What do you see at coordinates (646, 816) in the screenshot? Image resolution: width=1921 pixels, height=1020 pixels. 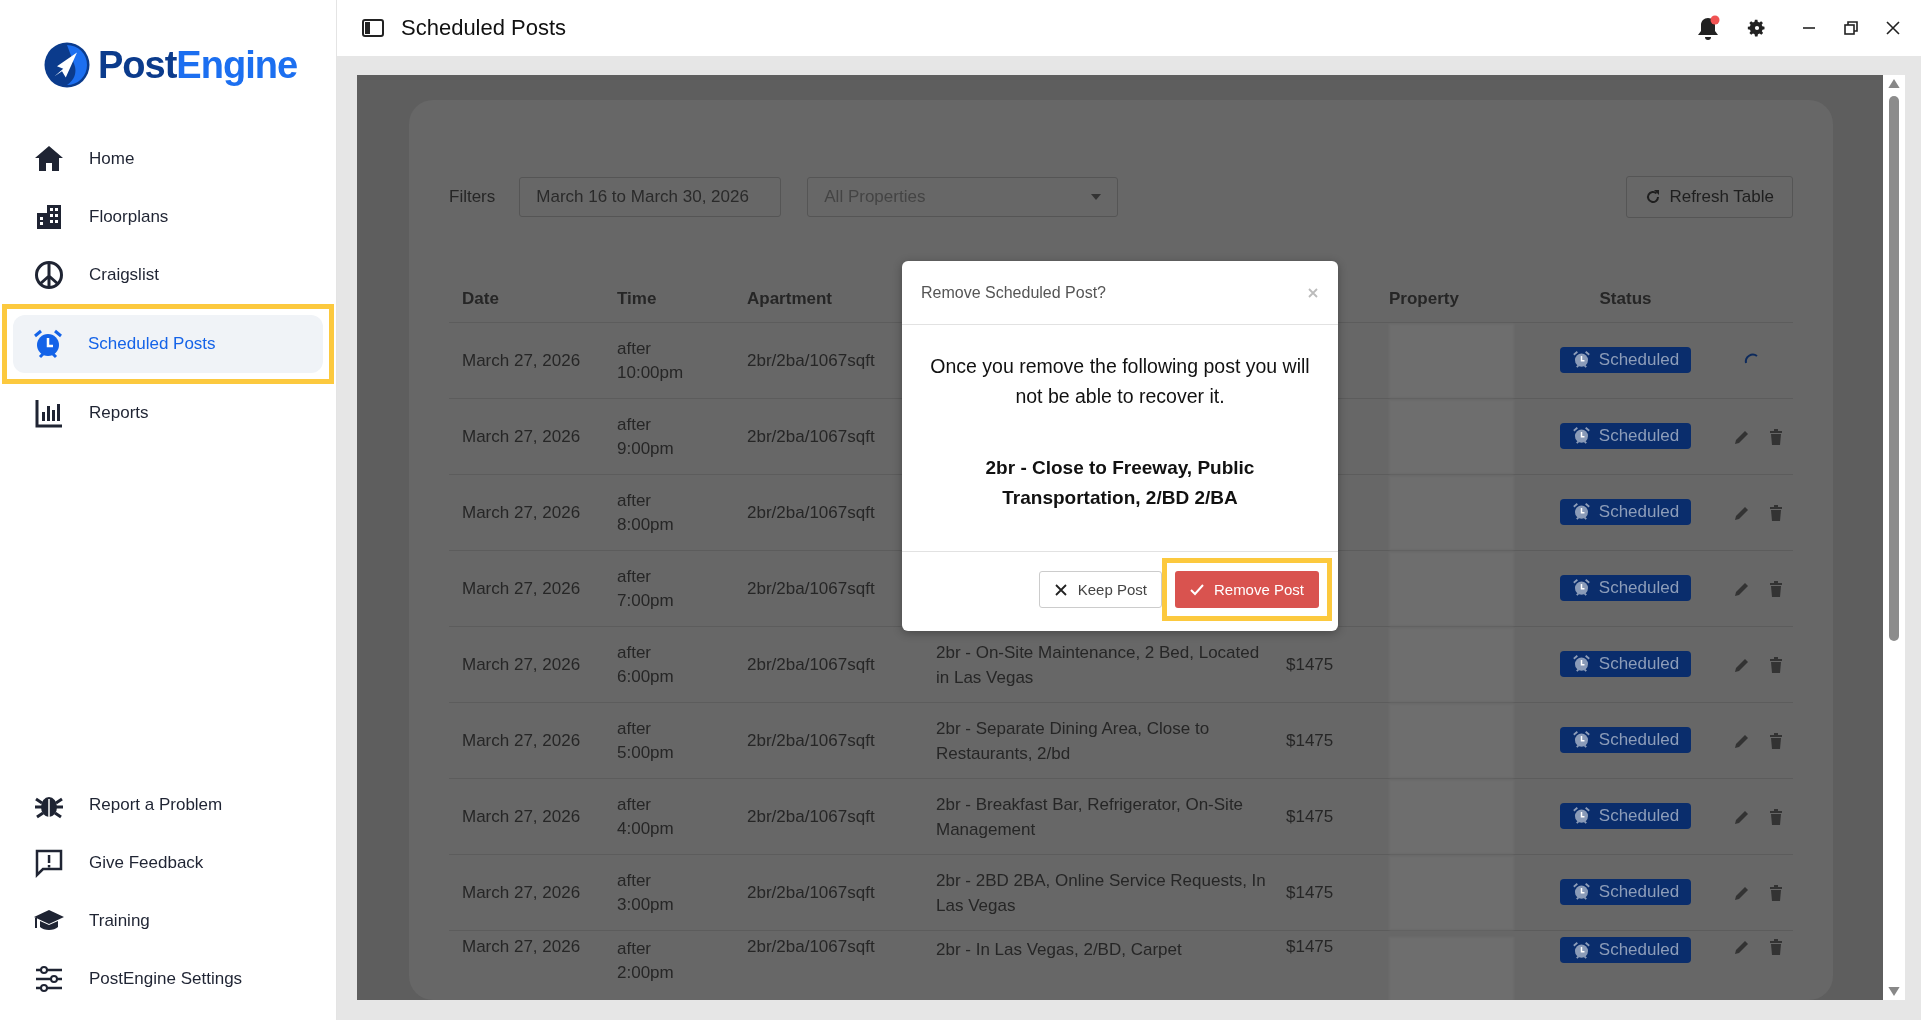 I see `table-cell-text: after 4:00pm` at bounding box center [646, 816].